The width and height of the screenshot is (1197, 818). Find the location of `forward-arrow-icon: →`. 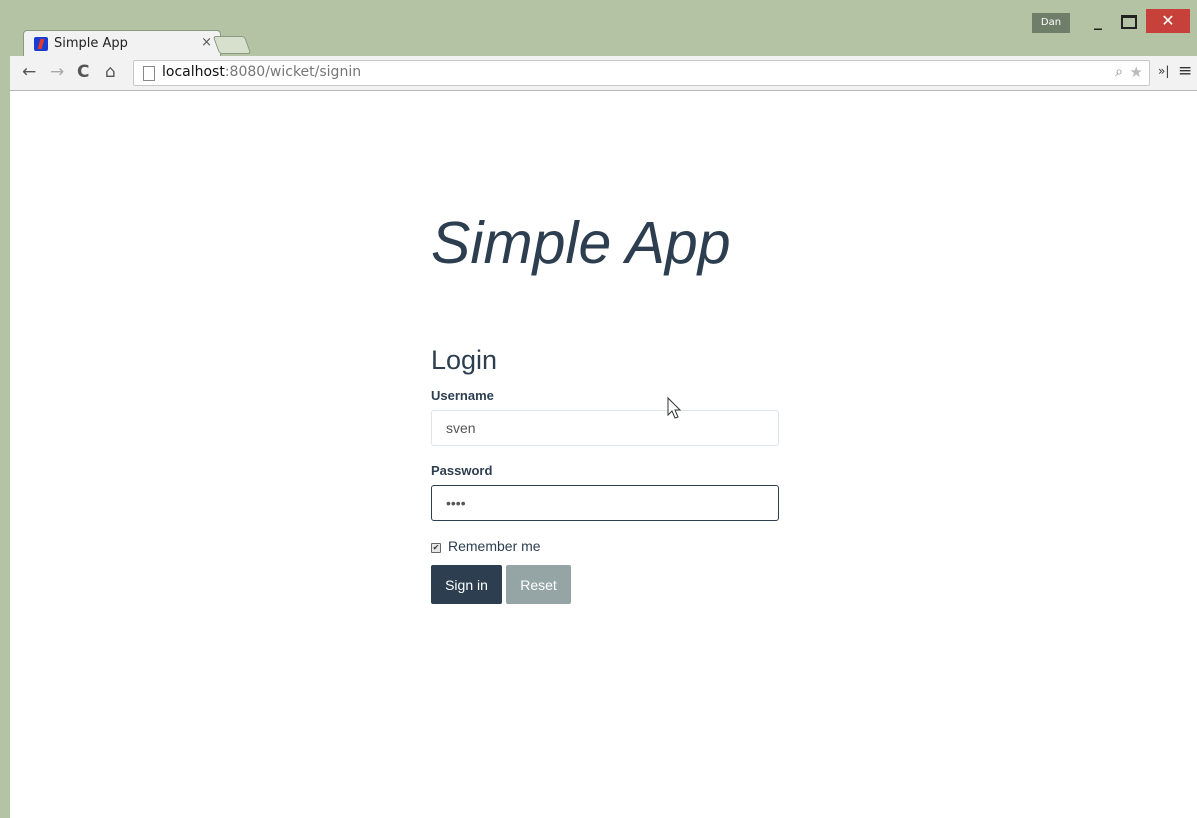

forward-arrow-icon: → is located at coordinates (57, 72).